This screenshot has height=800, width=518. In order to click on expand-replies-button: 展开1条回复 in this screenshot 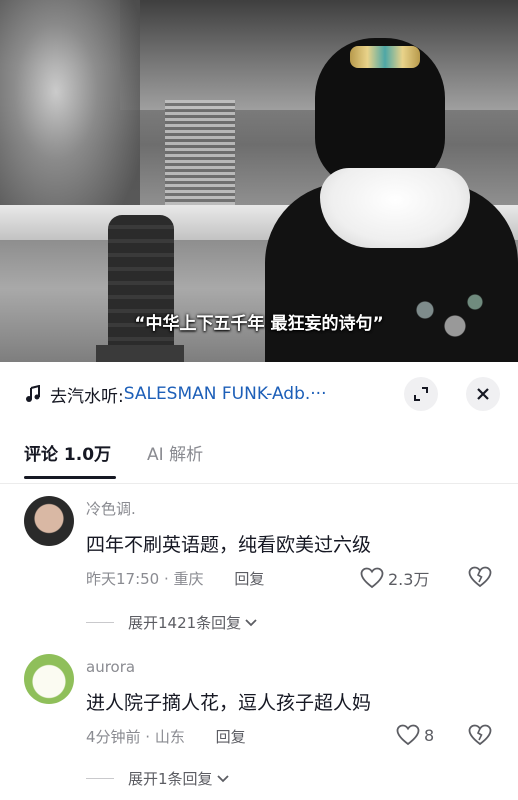, I will do `click(158, 778)`.